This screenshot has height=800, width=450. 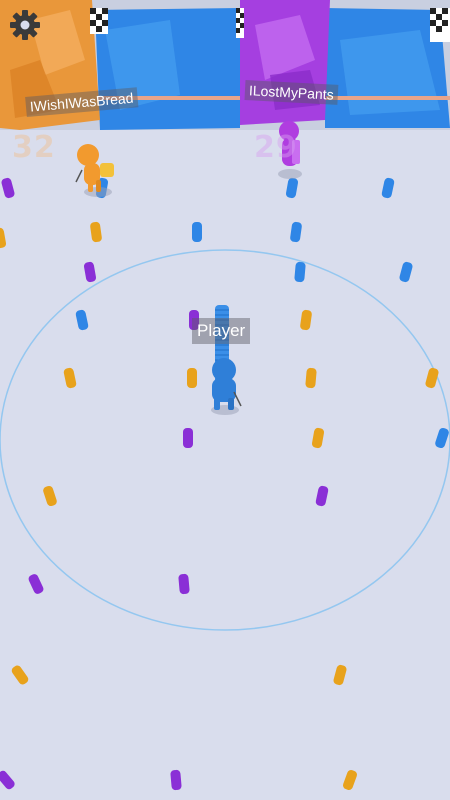 What do you see at coordinates (440, 25) in the screenshot?
I see `checkered-flag-right` at bounding box center [440, 25].